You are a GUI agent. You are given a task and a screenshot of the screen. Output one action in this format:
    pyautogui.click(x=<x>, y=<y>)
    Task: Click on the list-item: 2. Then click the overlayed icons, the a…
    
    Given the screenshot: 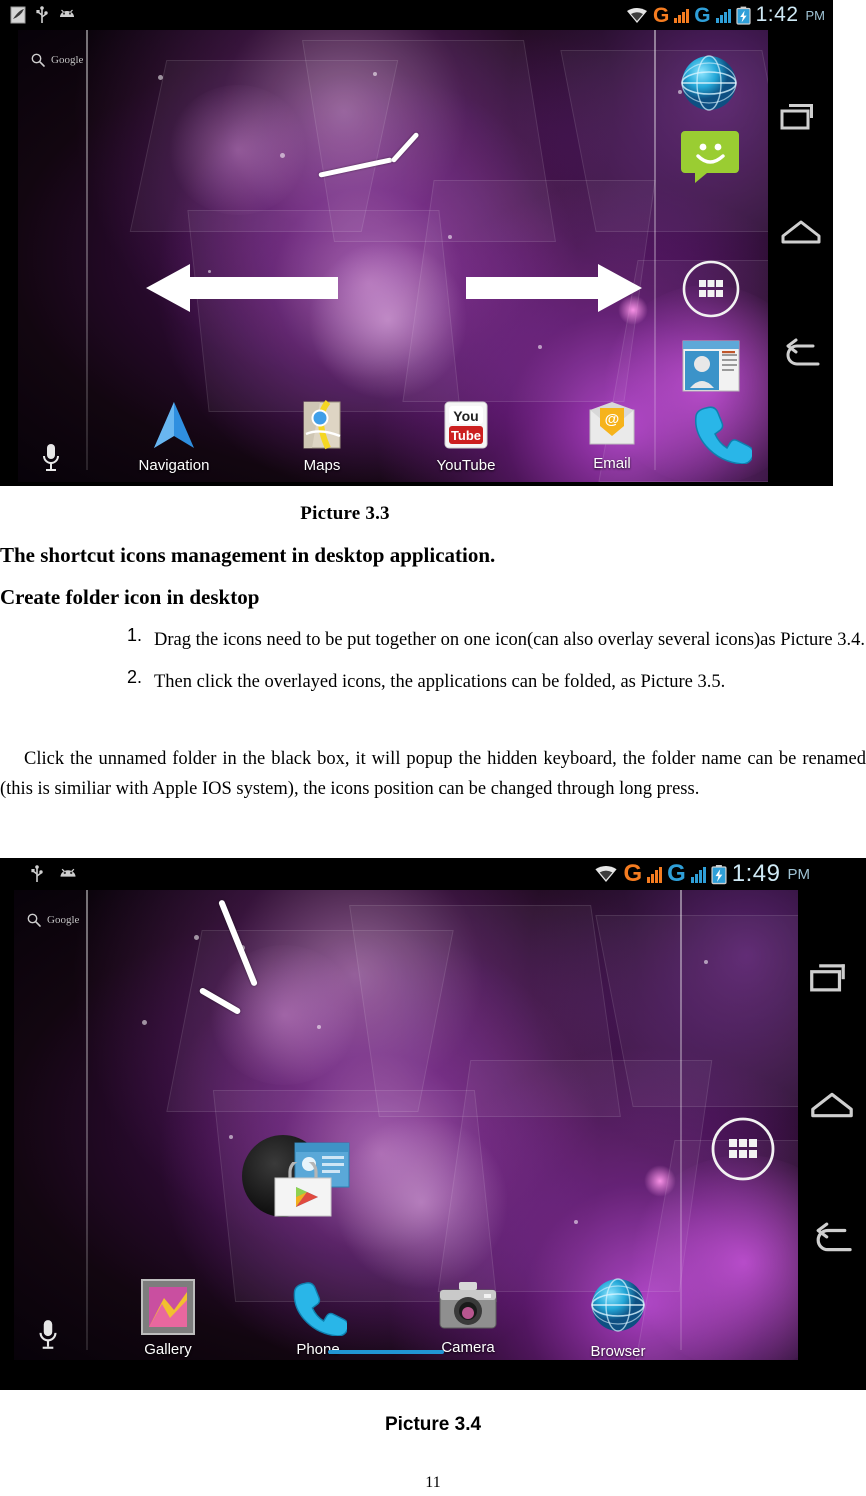 What is the action you would take?
    pyautogui.click(x=493, y=682)
    